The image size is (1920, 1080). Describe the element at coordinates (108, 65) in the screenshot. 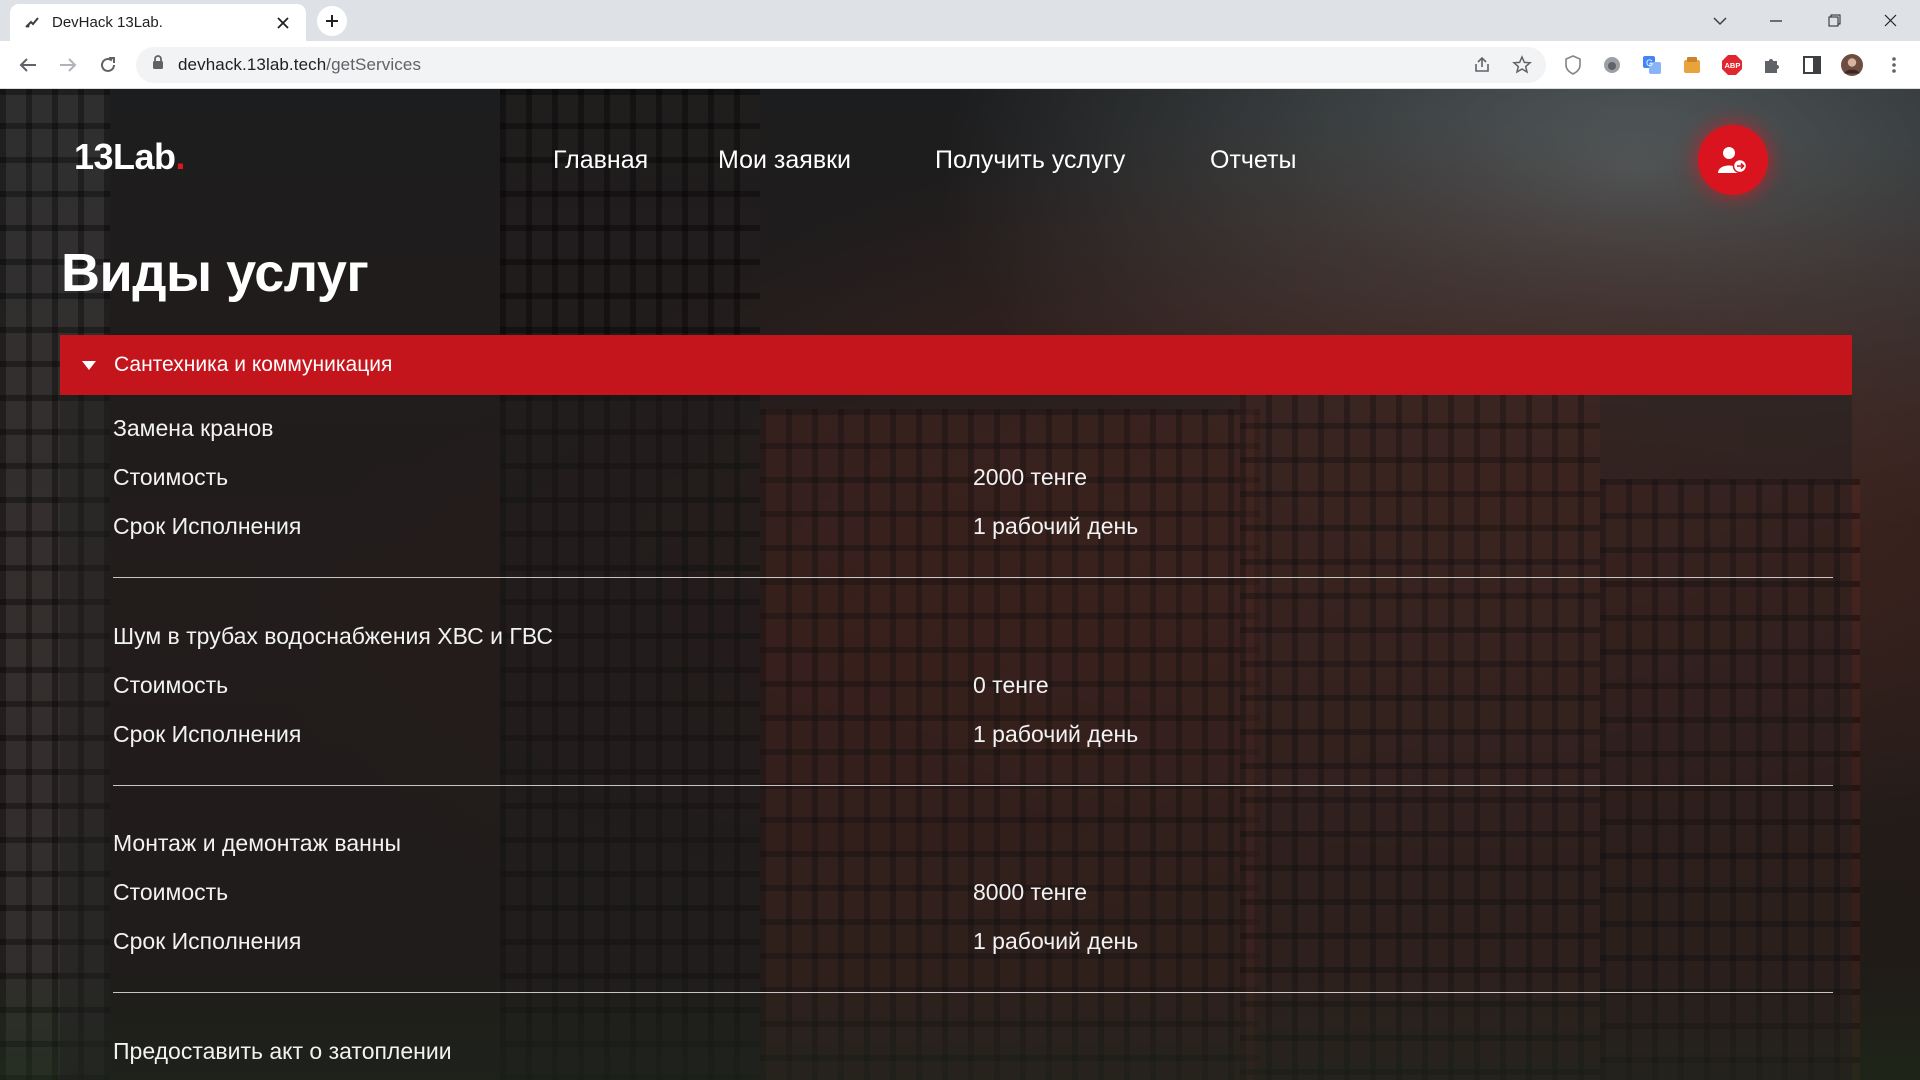

I see `reload-button` at that location.